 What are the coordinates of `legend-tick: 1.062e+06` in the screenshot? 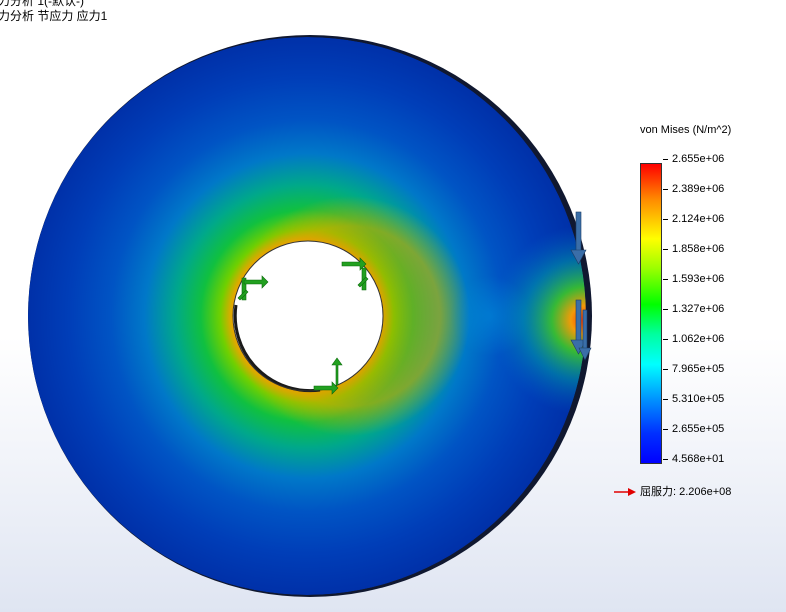 It's located at (693, 339).